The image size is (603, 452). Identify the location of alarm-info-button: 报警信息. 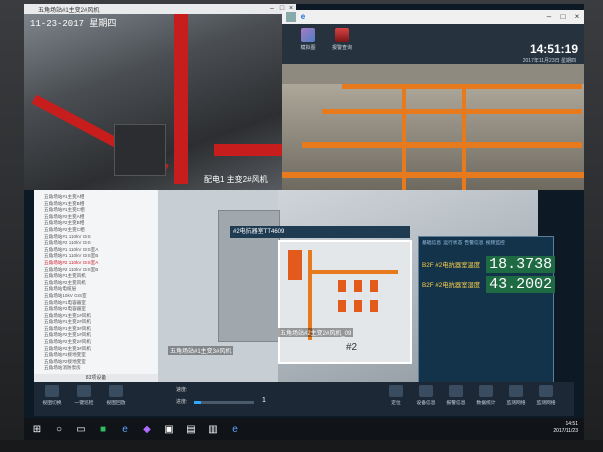
(456, 395).